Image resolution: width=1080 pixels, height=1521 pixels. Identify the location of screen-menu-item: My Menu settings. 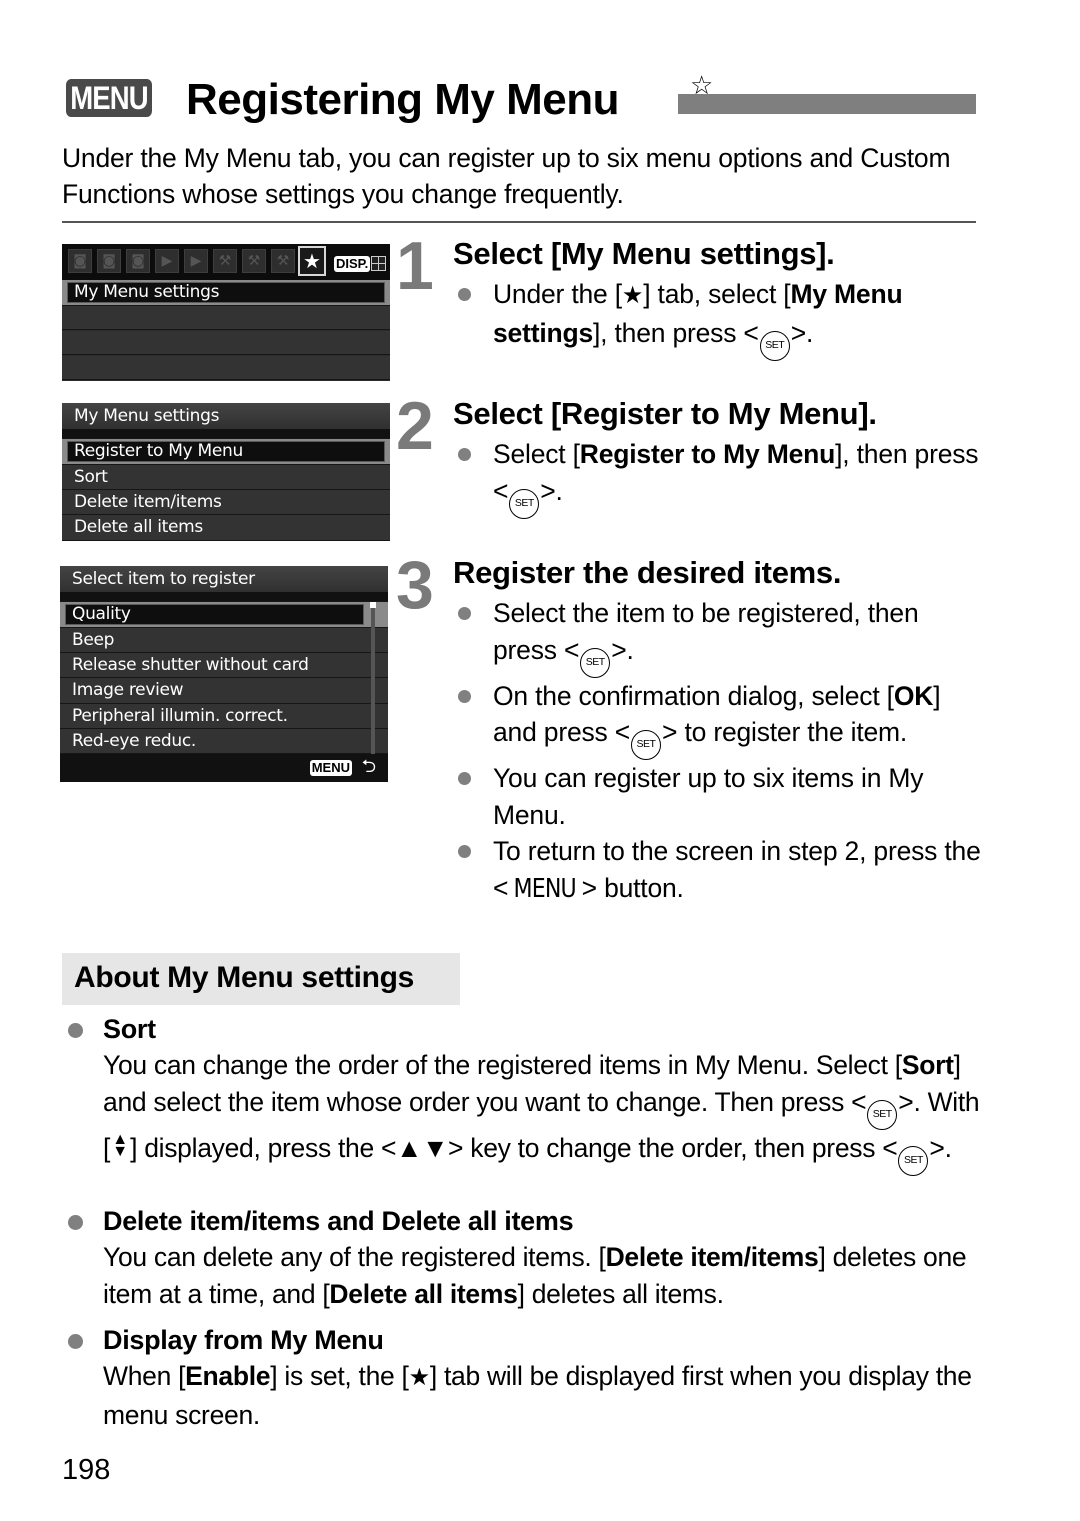
(226, 293).